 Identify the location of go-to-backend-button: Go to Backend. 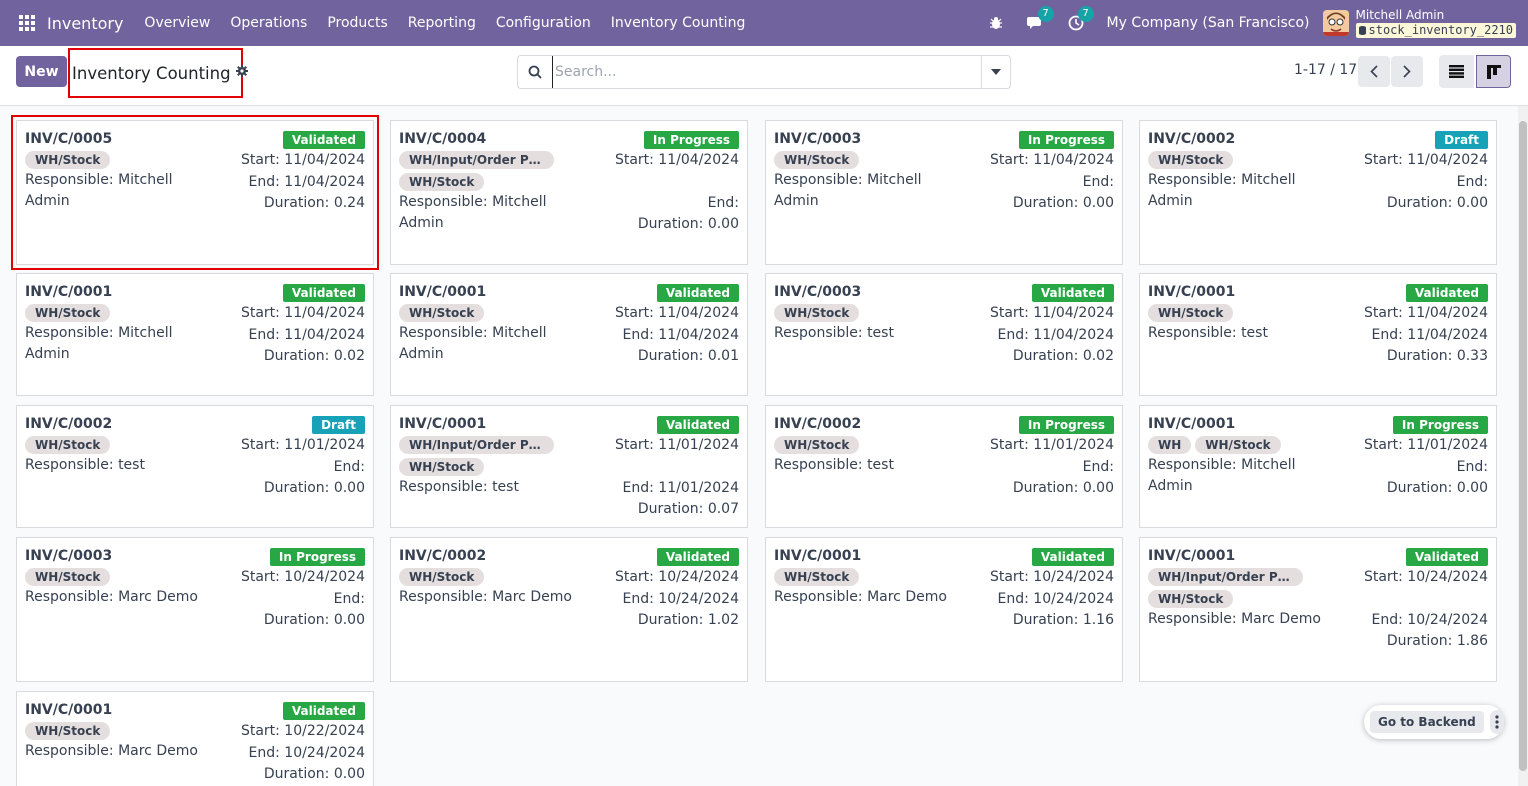
(1427, 722).